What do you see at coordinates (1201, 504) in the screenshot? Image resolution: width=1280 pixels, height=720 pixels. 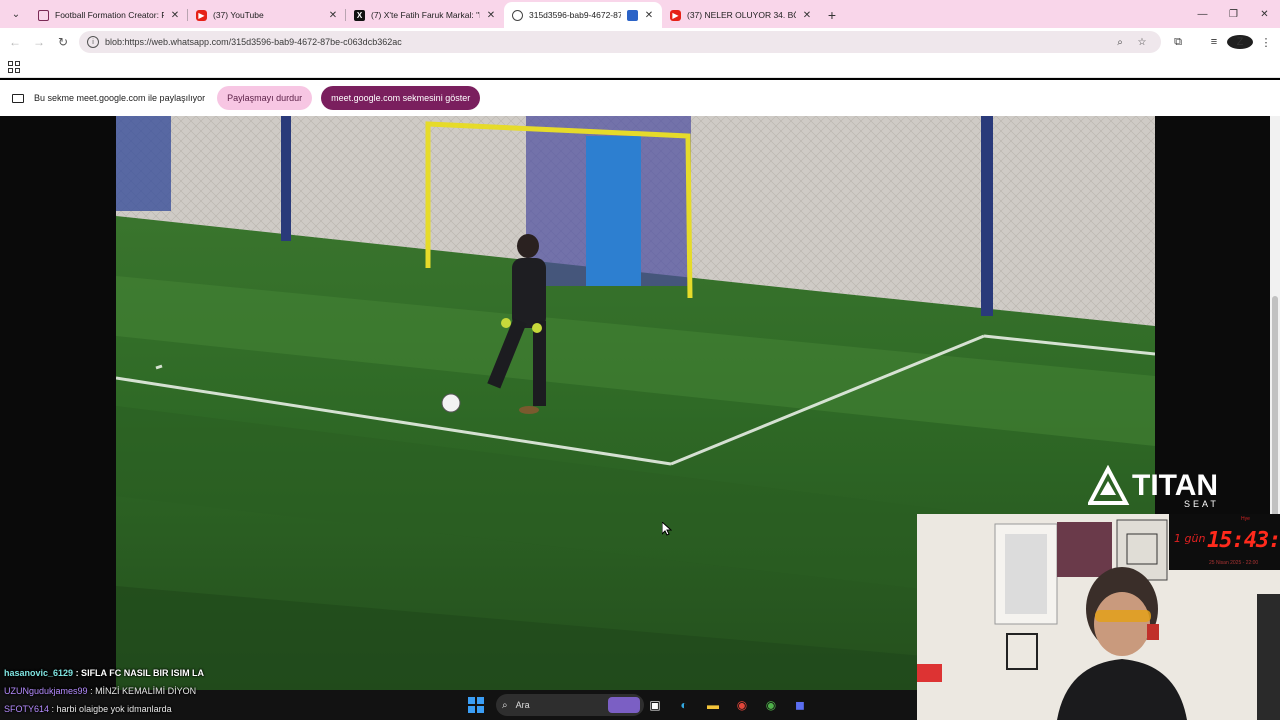 I see `brand-logo-sub: SEAT` at bounding box center [1201, 504].